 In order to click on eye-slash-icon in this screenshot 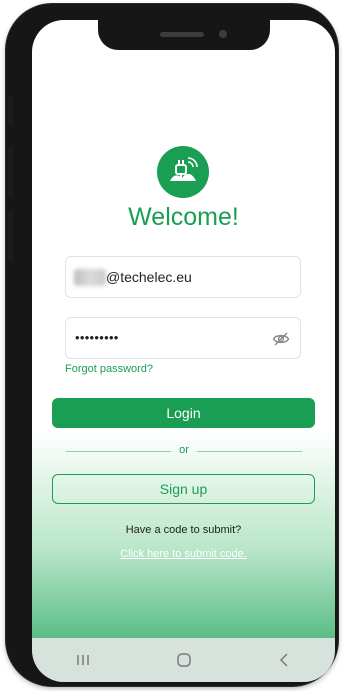, I will do `click(281, 341)`.